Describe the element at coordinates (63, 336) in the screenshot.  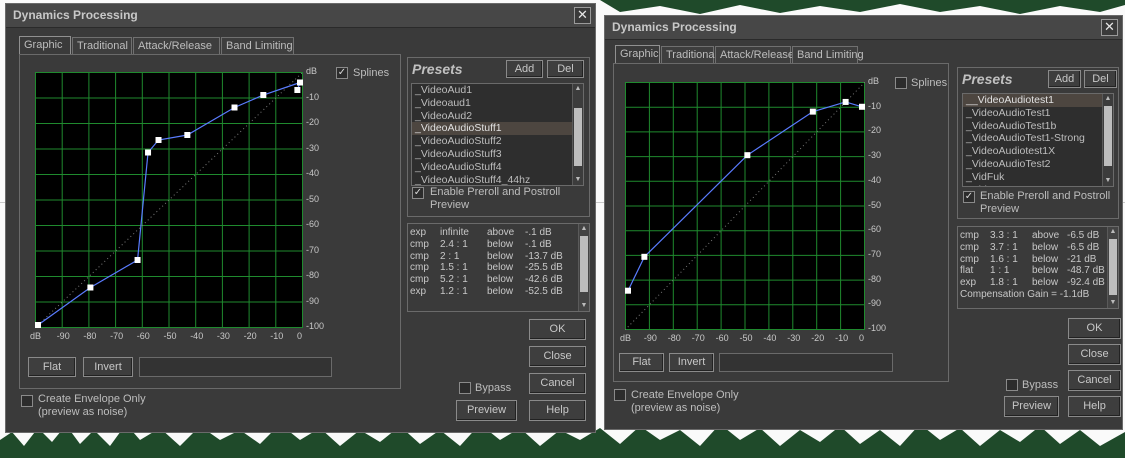
I see `x-axis-tick-label: -90` at that location.